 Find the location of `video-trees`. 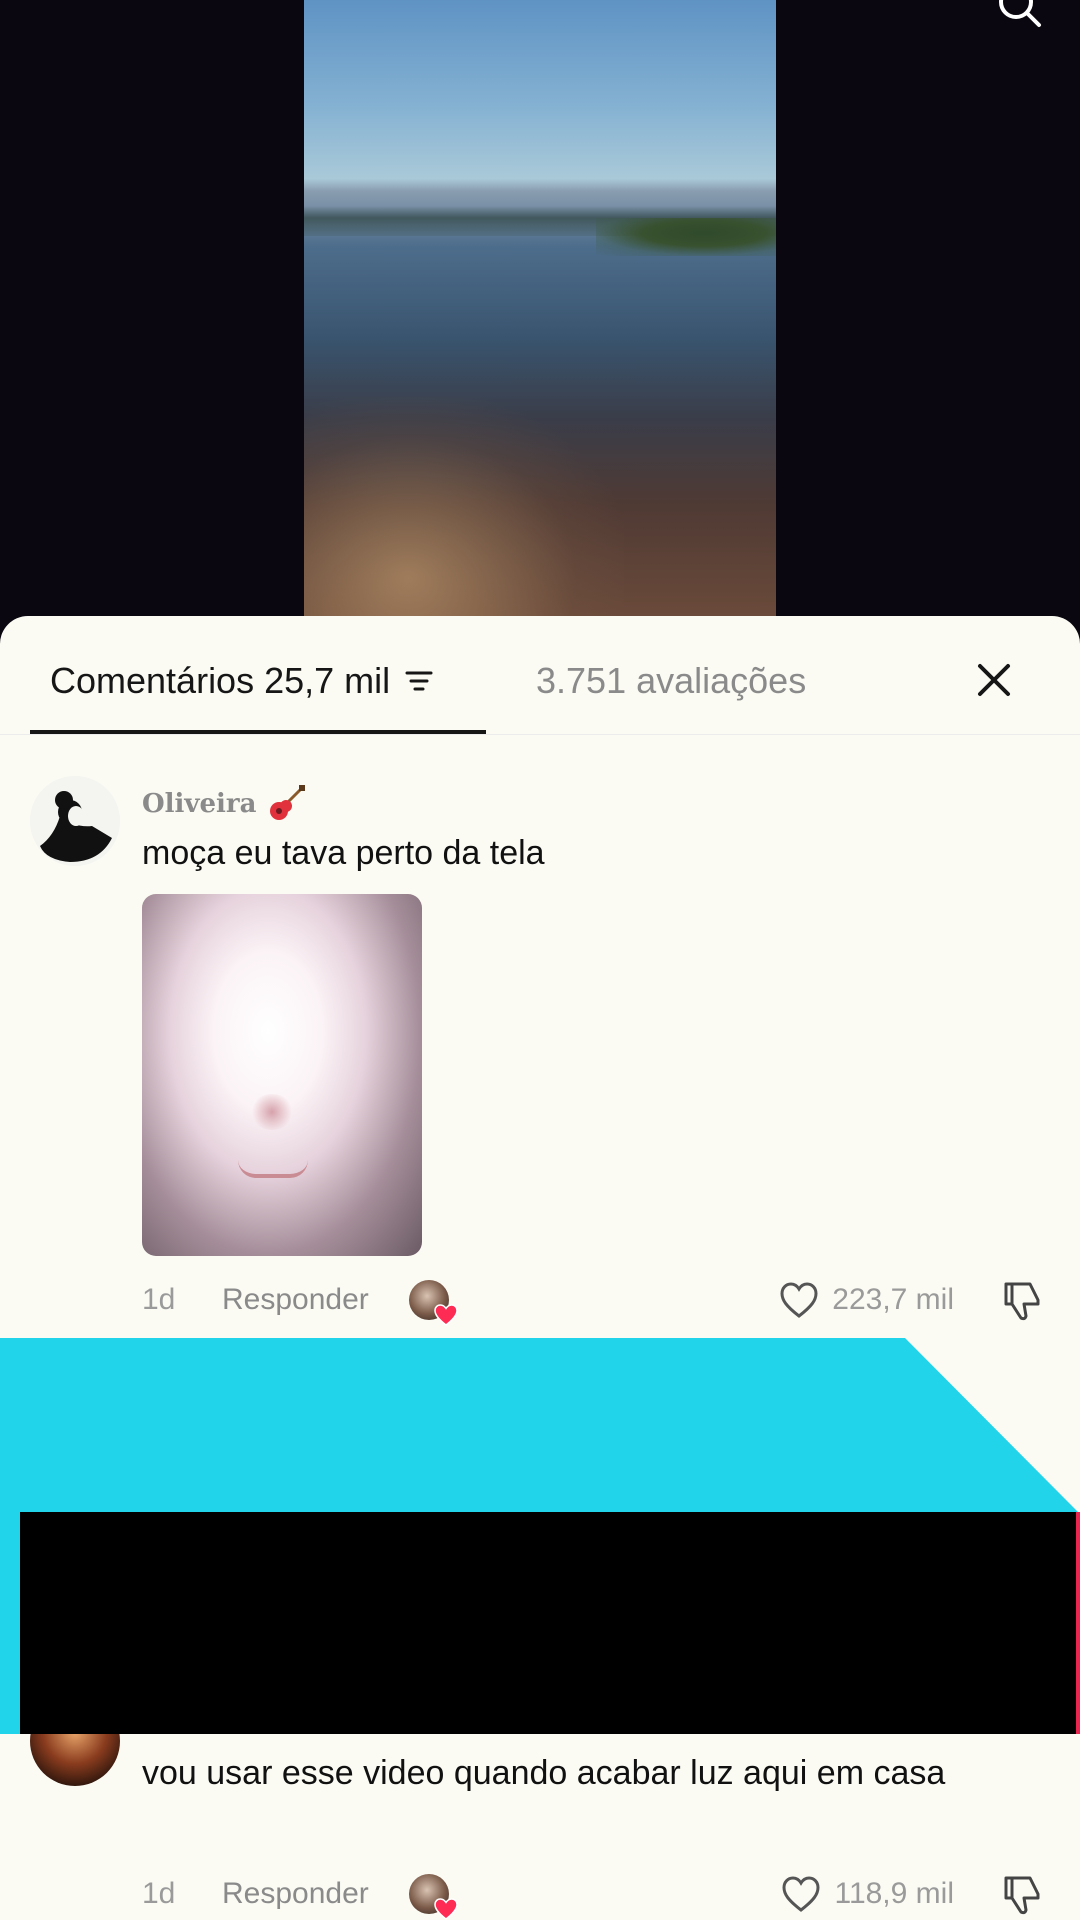

video-trees is located at coordinates (686, 237).